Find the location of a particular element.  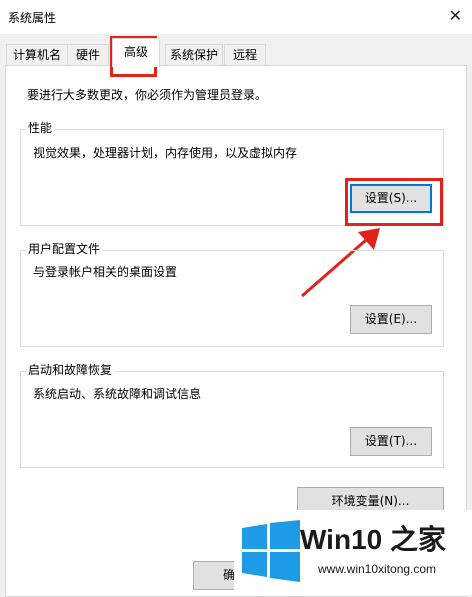

startup-recovery-legend: 启动和故障恢复 is located at coordinates (70, 369).